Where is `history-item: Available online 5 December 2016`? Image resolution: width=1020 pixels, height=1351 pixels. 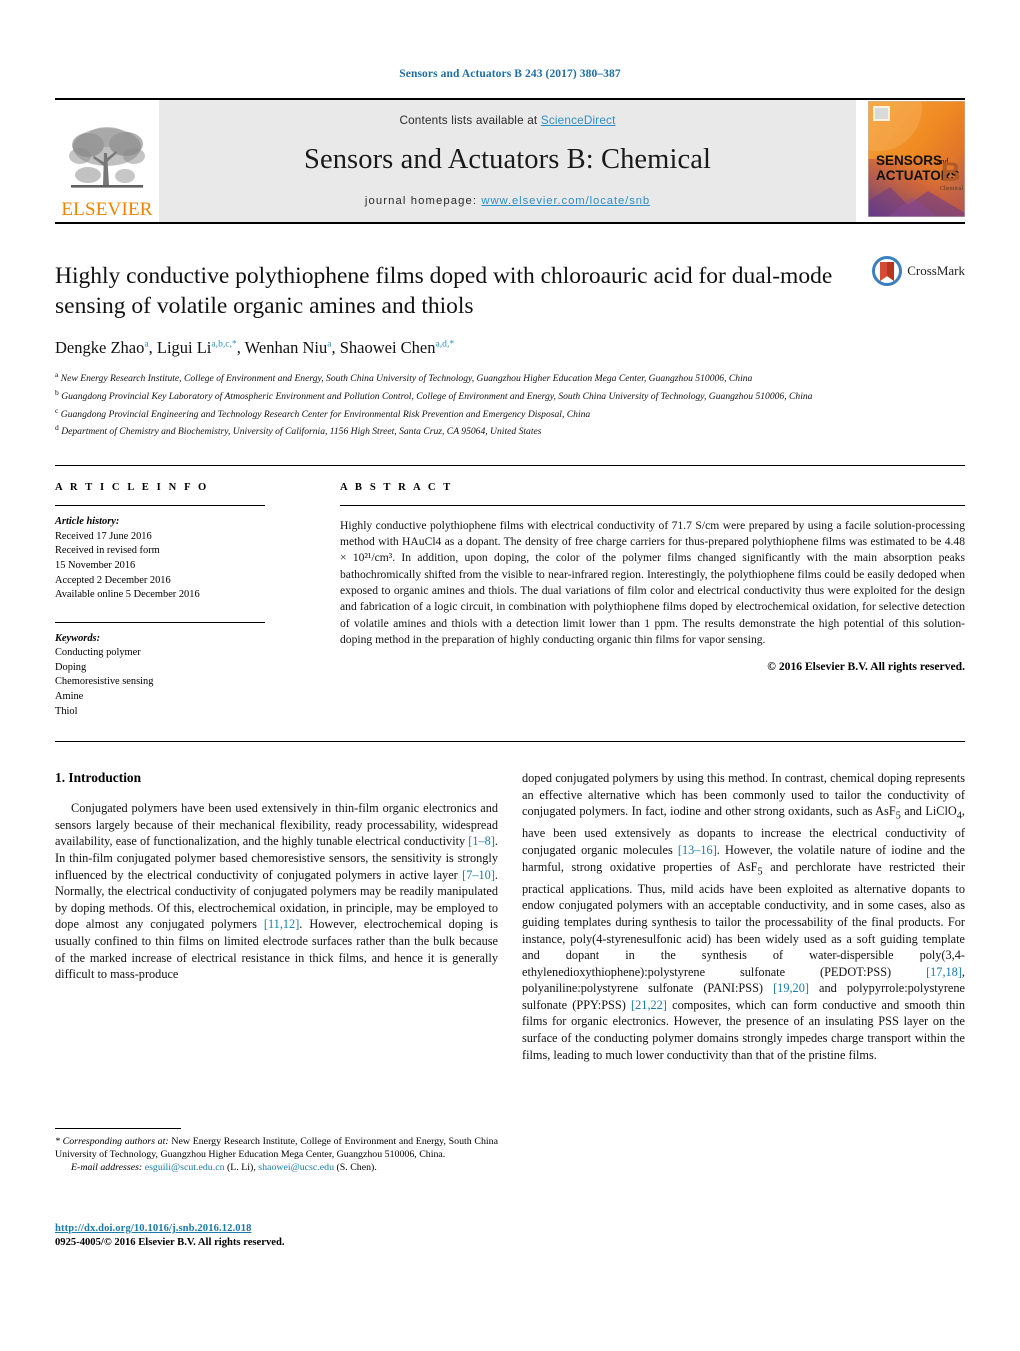
history-item: Available online 5 December 2016 is located at coordinates (127, 595).